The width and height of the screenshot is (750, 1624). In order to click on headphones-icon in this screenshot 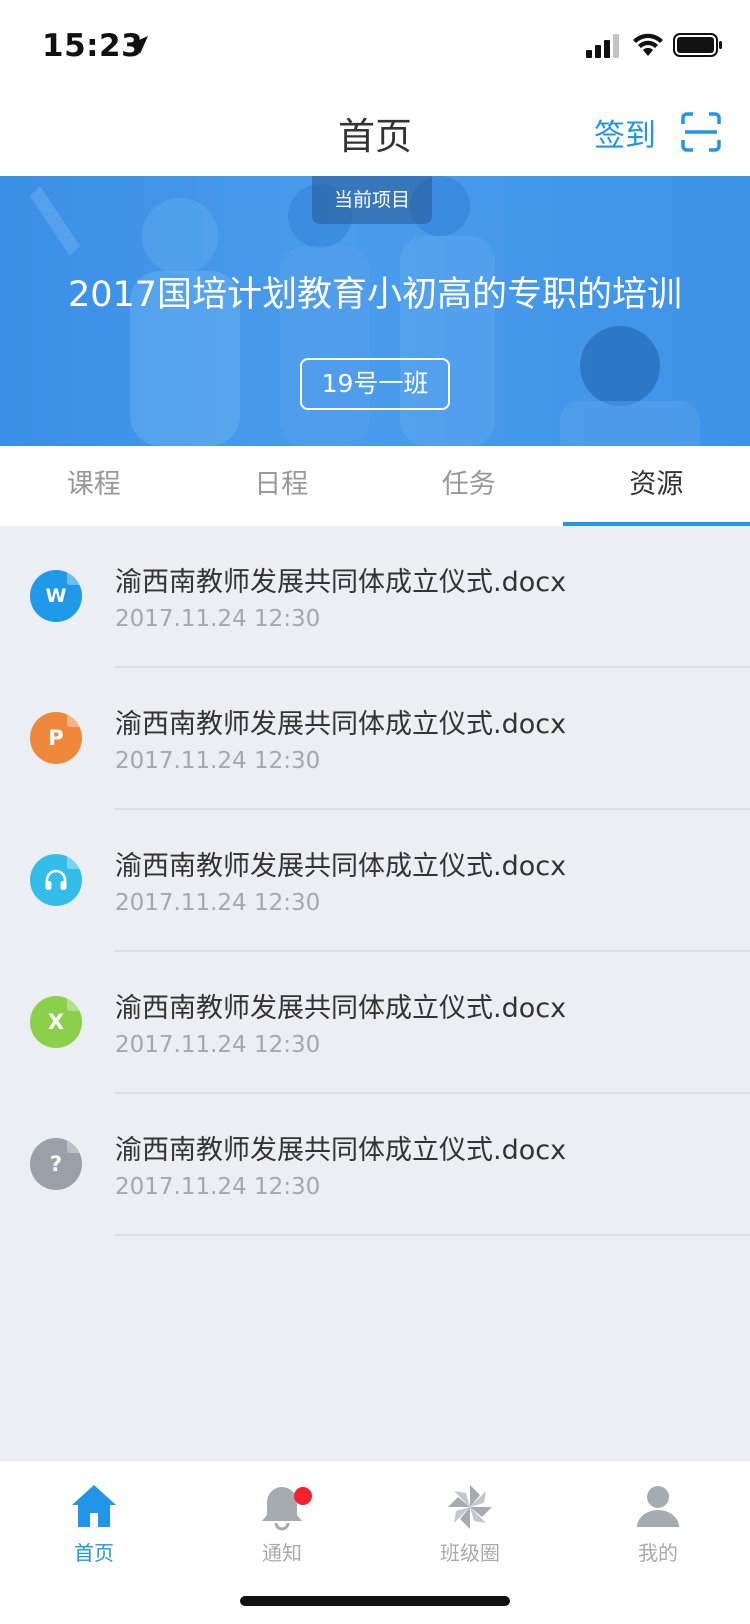, I will do `click(56, 879)`.